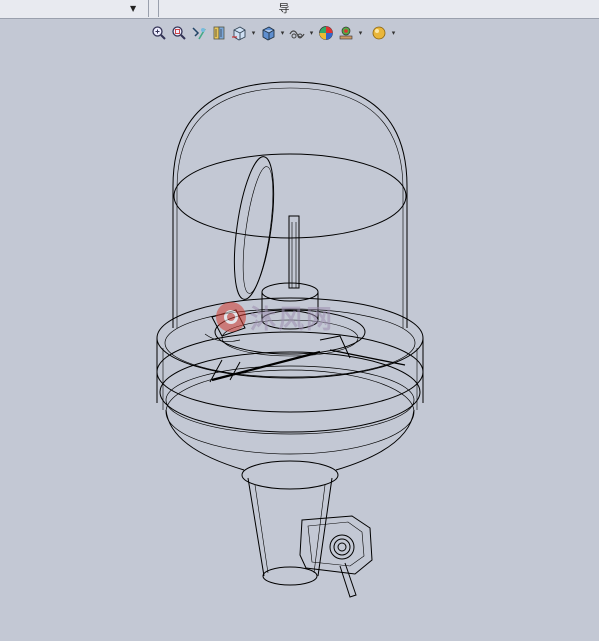 The image size is (599, 641). I want to click on top-bar-right-panel, so click(378, 8).